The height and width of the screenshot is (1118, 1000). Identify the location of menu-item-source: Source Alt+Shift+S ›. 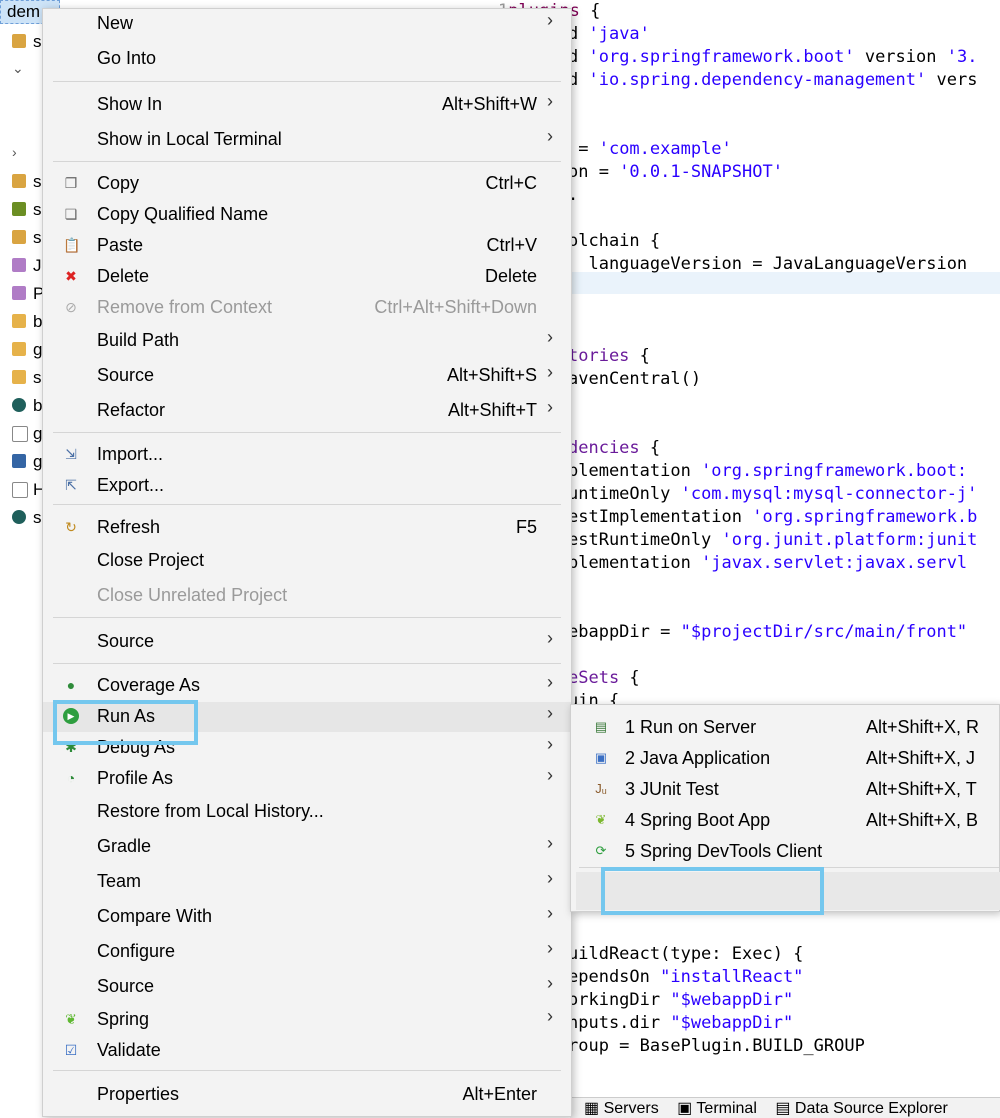
(307, 376).